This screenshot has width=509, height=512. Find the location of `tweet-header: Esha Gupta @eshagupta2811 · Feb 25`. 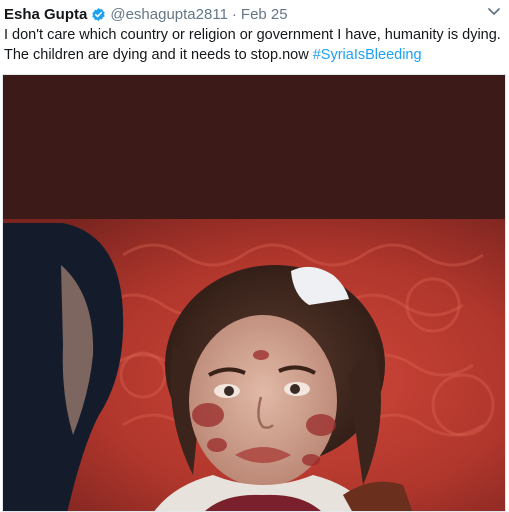

tweet-header: Esha Gupta @eshagupta2811 · Feb 25 is located at coordinates (256, 14).